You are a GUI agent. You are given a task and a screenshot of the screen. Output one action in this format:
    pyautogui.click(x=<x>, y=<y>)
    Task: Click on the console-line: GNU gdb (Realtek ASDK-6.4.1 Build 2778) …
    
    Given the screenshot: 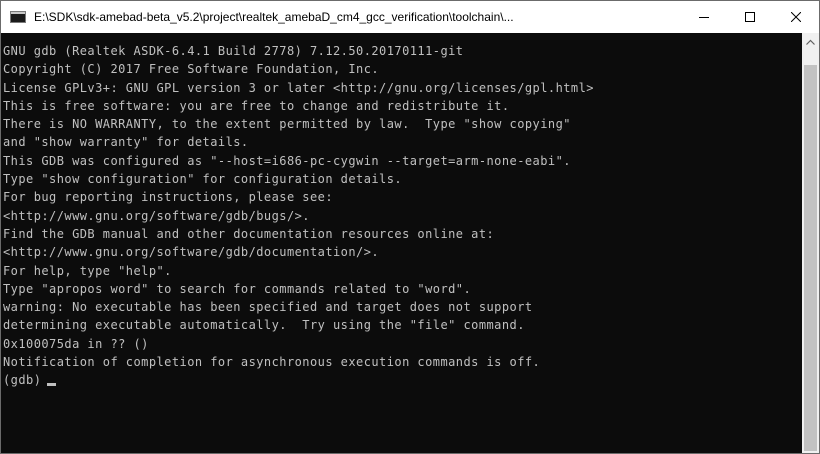 What is the action you would take?
    pyautogui.click(x=233, y=51)
    